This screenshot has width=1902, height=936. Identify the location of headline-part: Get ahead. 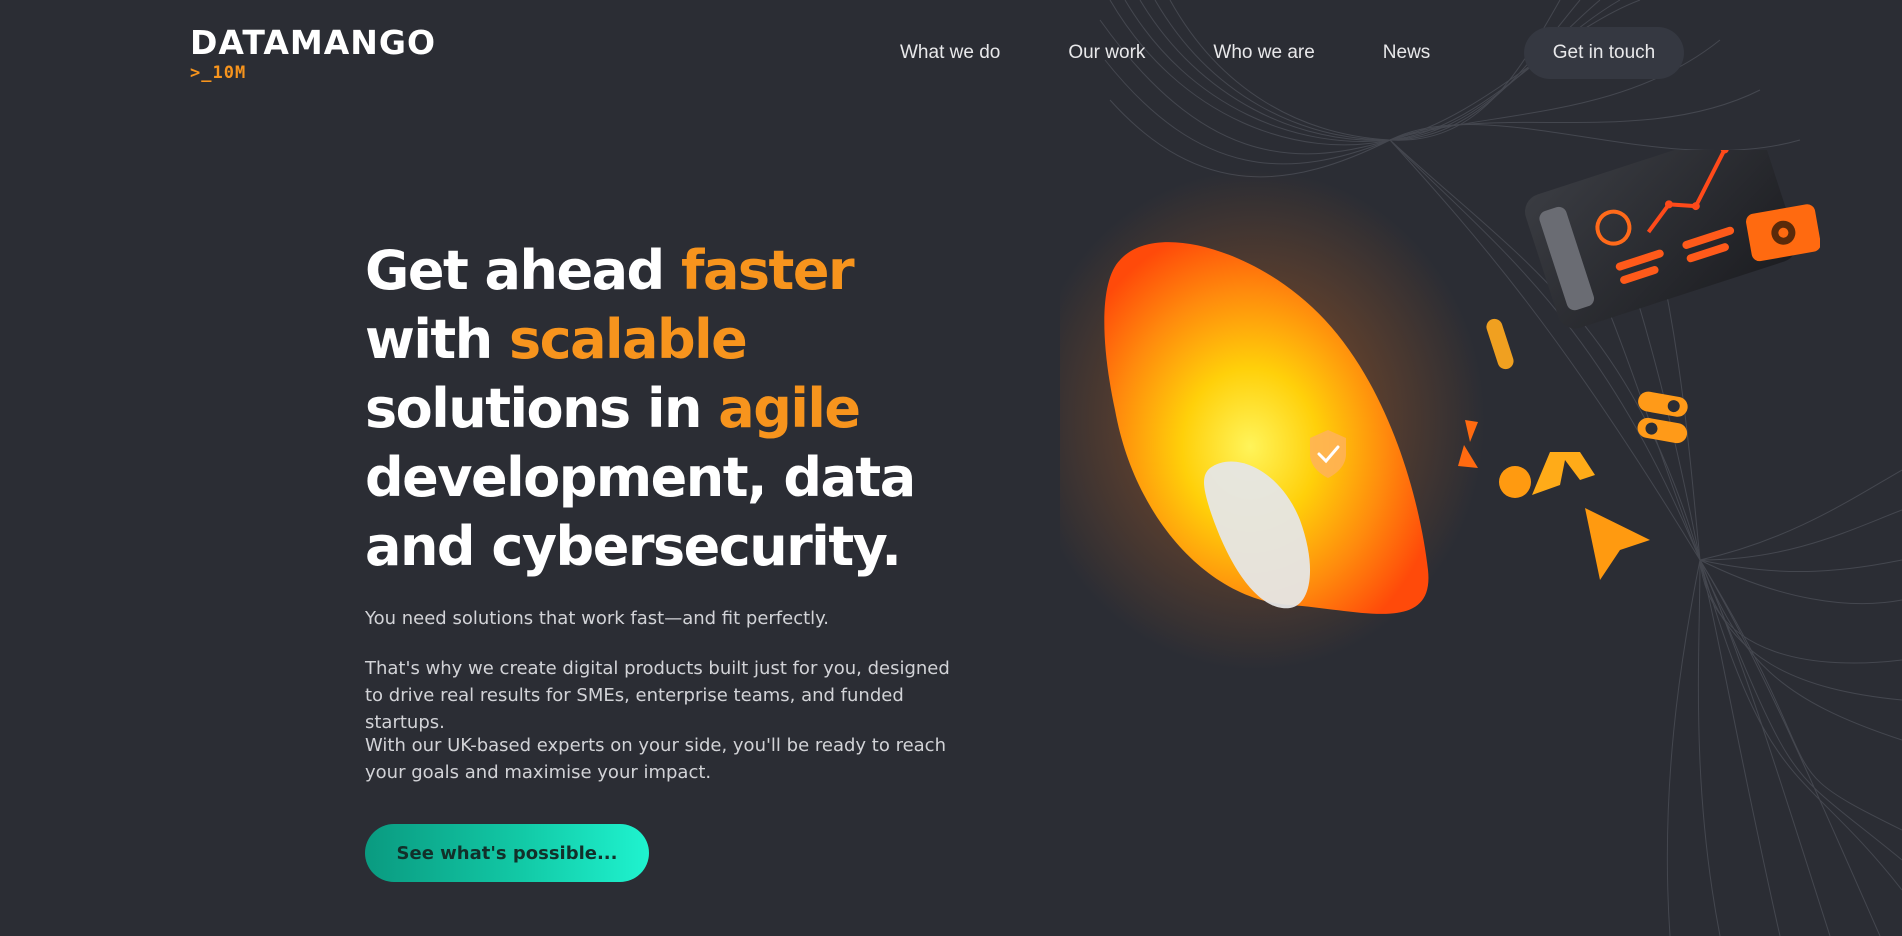
(523, 270).